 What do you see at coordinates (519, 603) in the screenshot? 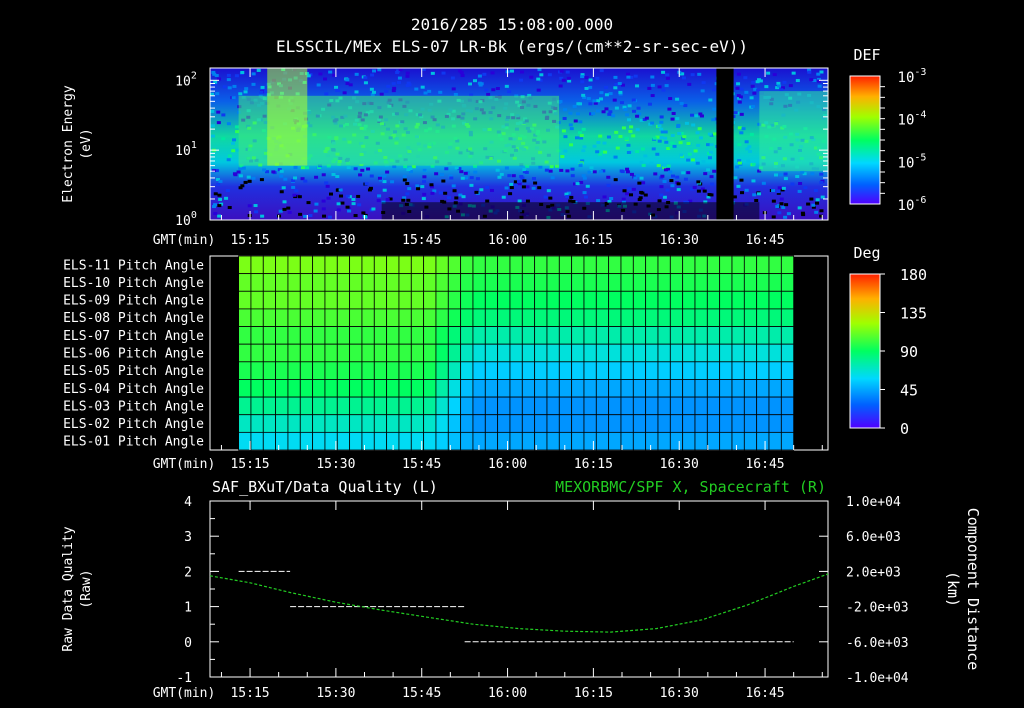
I see `distance-line` at bounding box center [519, 603].